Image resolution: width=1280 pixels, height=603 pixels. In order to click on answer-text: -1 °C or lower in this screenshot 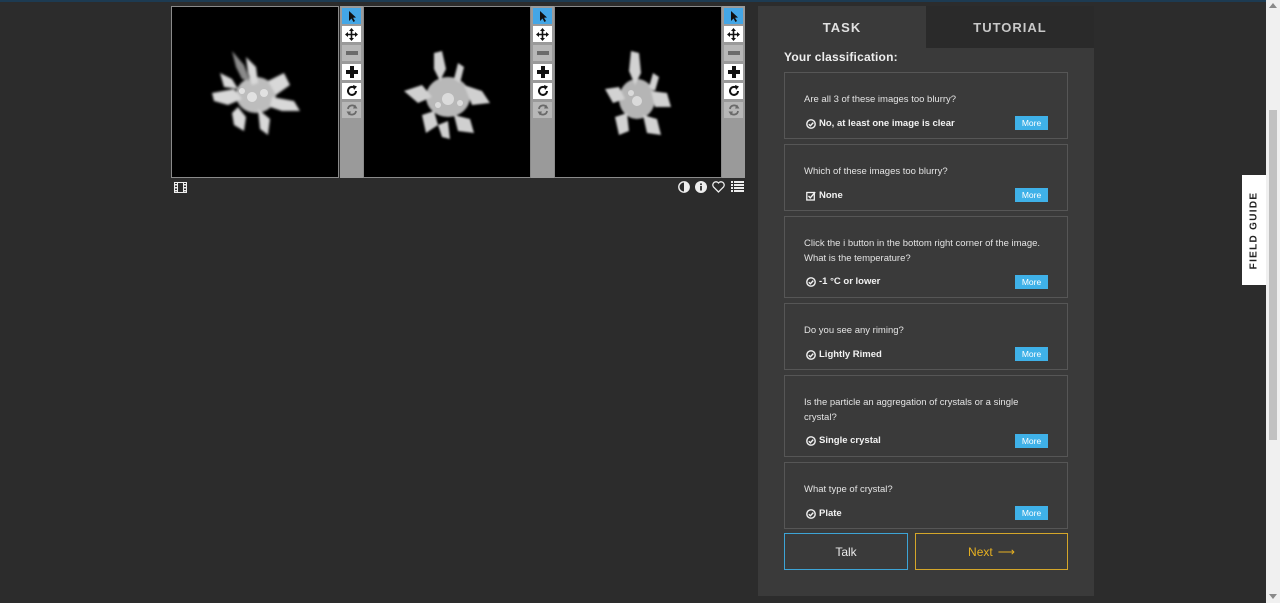, I will do `click(850, 281)`.